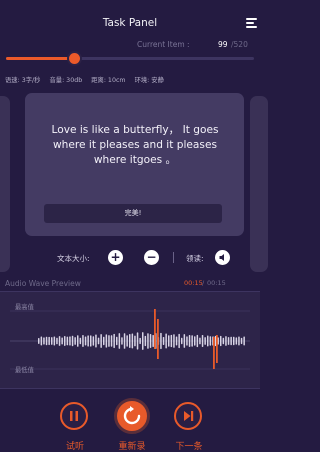 This screenshot has height=452, width=320. I want to click on refresh-icon, so click(132, 415).